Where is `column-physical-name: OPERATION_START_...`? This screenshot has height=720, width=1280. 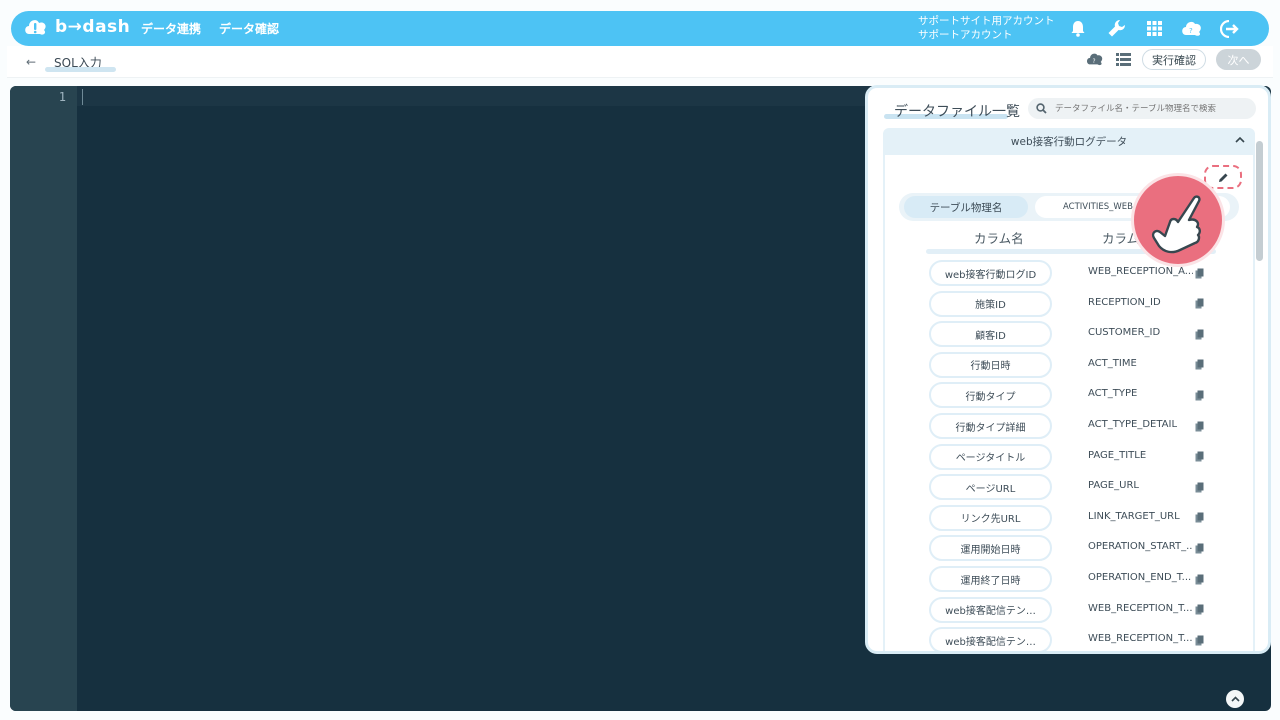 column-physical-name: OPERATION_START_... is located at coordinates (1140, 547).